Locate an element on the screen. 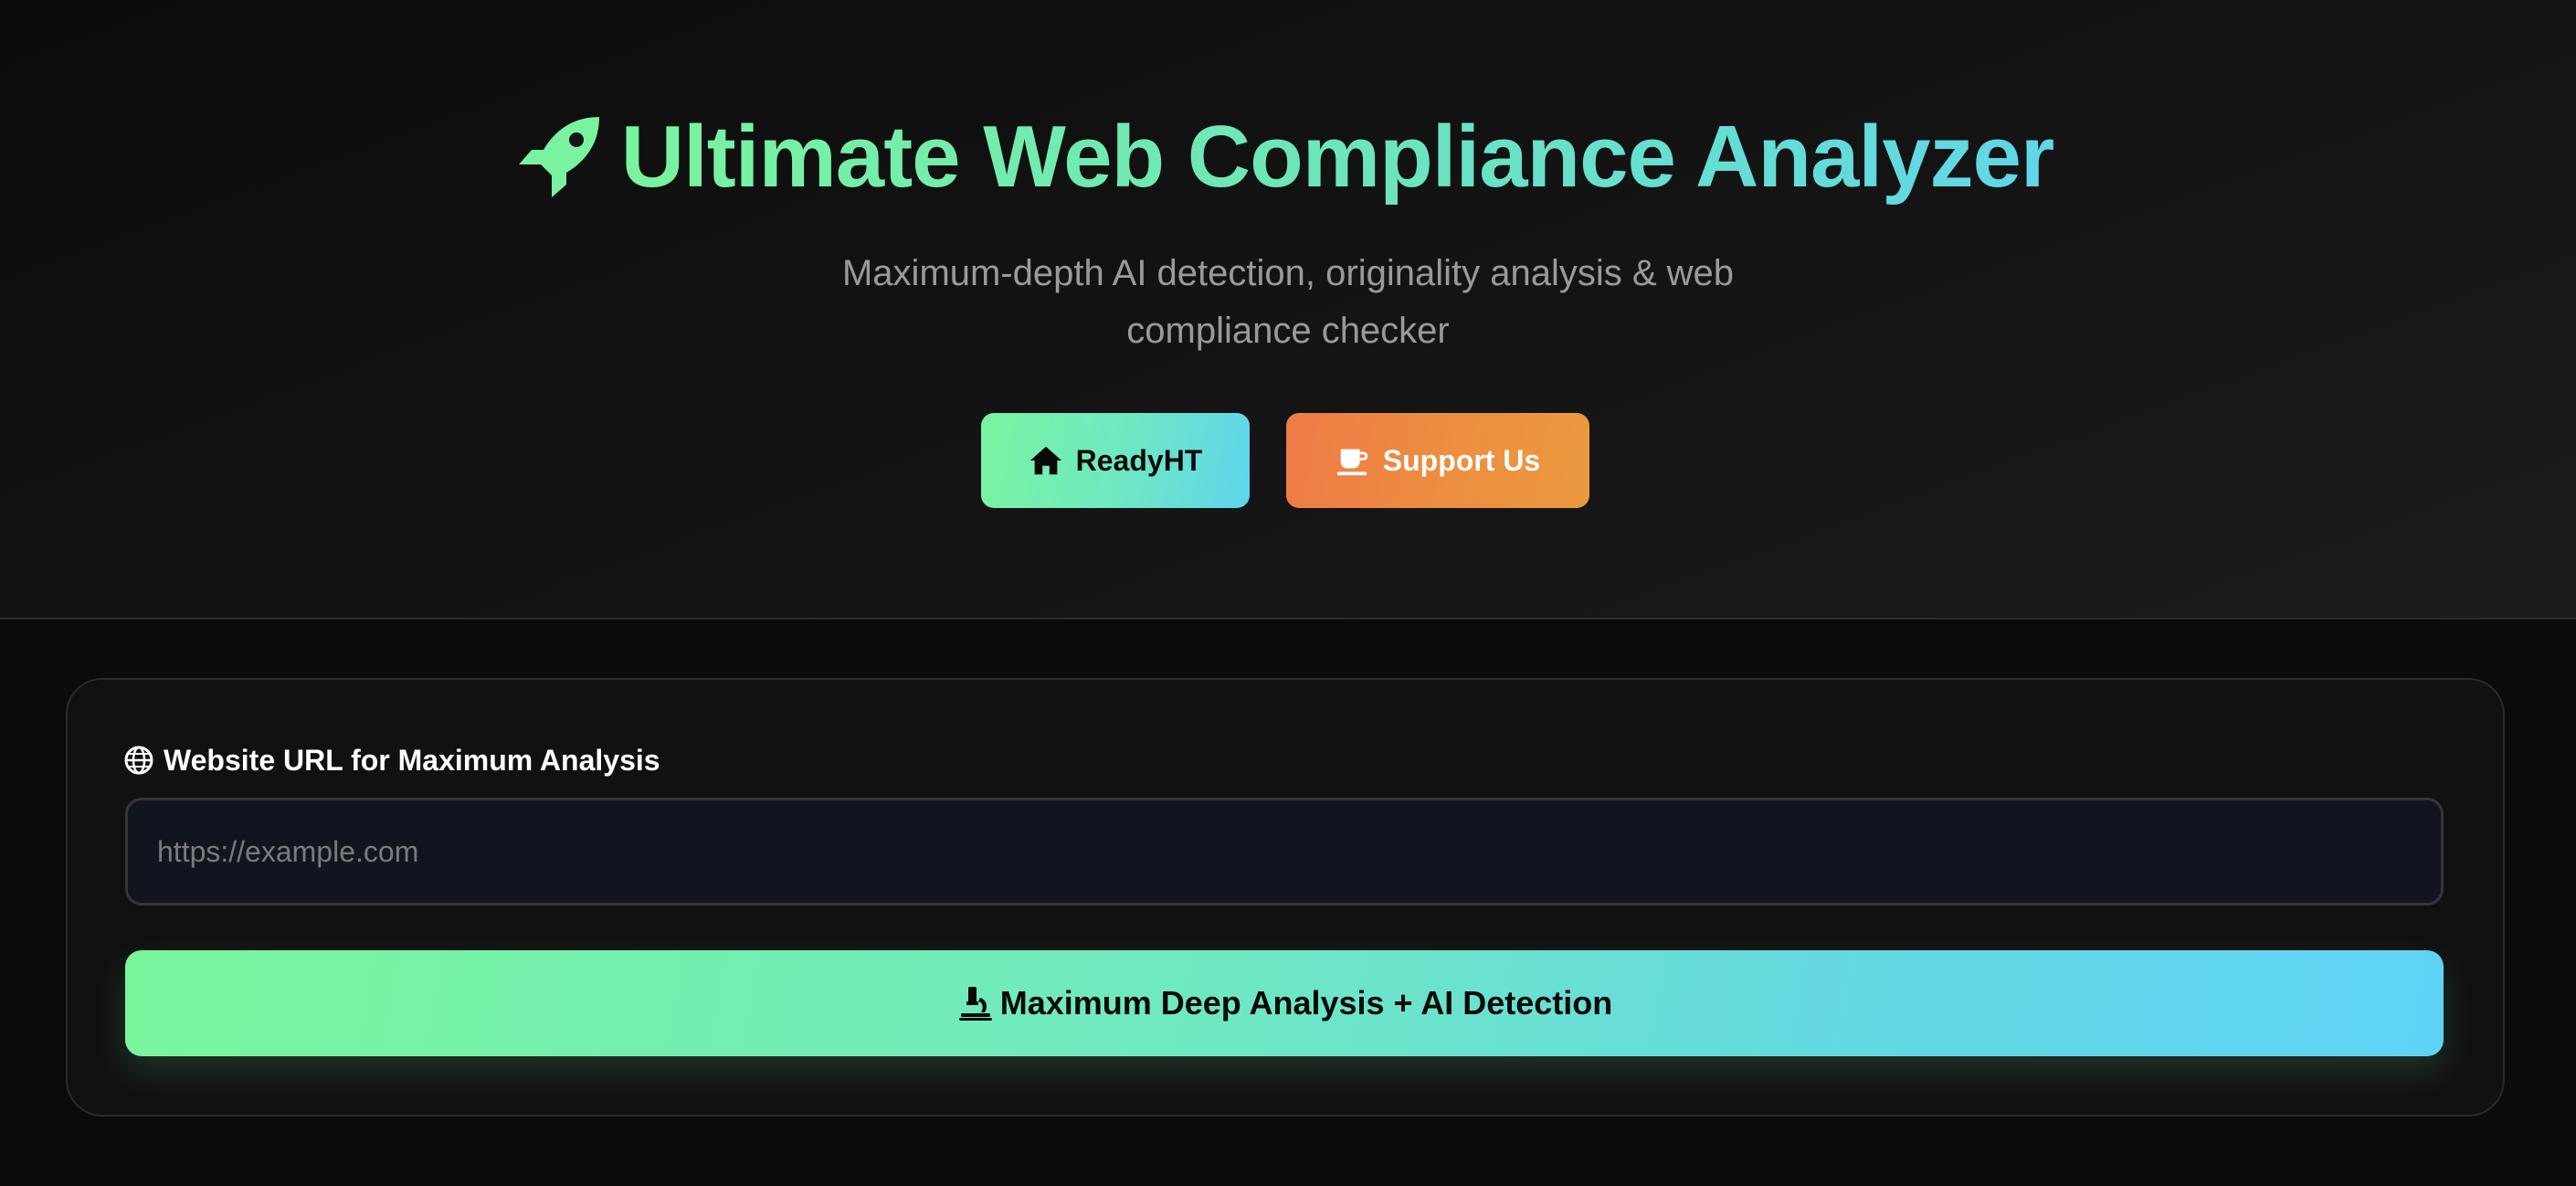  readyht-button: ReadyHT is located at coordinates (1115, 460).